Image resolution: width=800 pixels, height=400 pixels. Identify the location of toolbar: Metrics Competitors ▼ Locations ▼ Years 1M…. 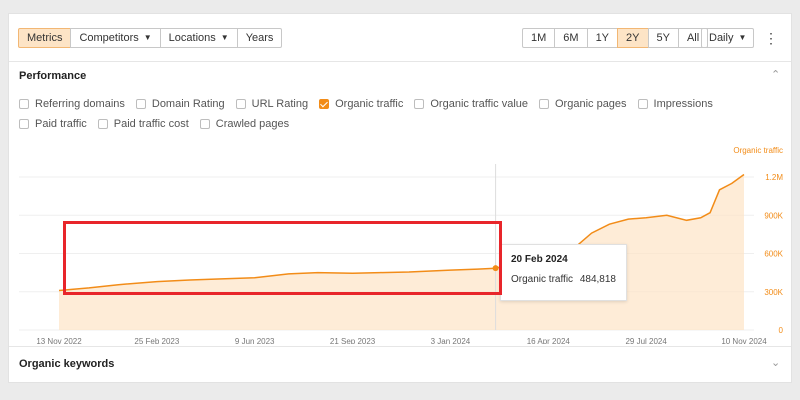
(400, 38).